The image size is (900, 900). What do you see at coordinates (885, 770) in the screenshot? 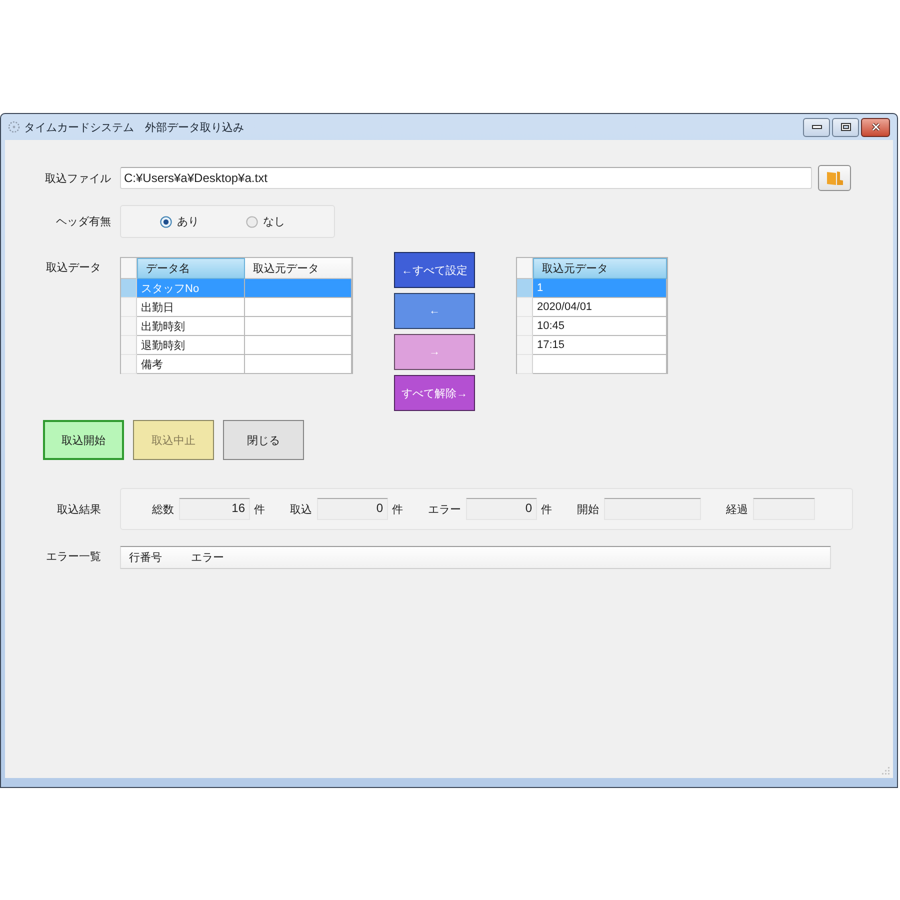
I see `resize-grip-icon` at bounding box center [885, 770].